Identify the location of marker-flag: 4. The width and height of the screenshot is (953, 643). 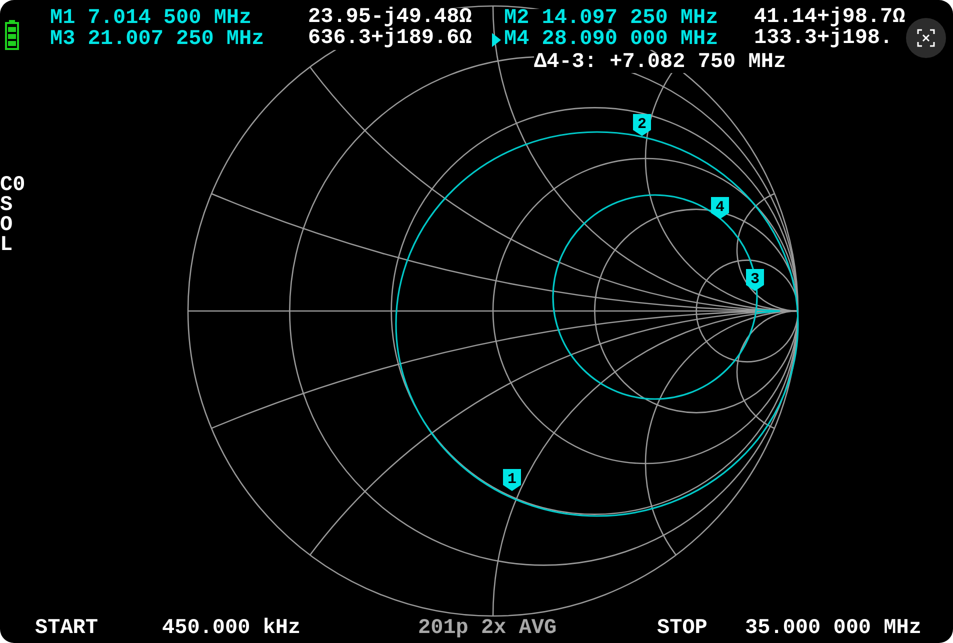
(720, 208).